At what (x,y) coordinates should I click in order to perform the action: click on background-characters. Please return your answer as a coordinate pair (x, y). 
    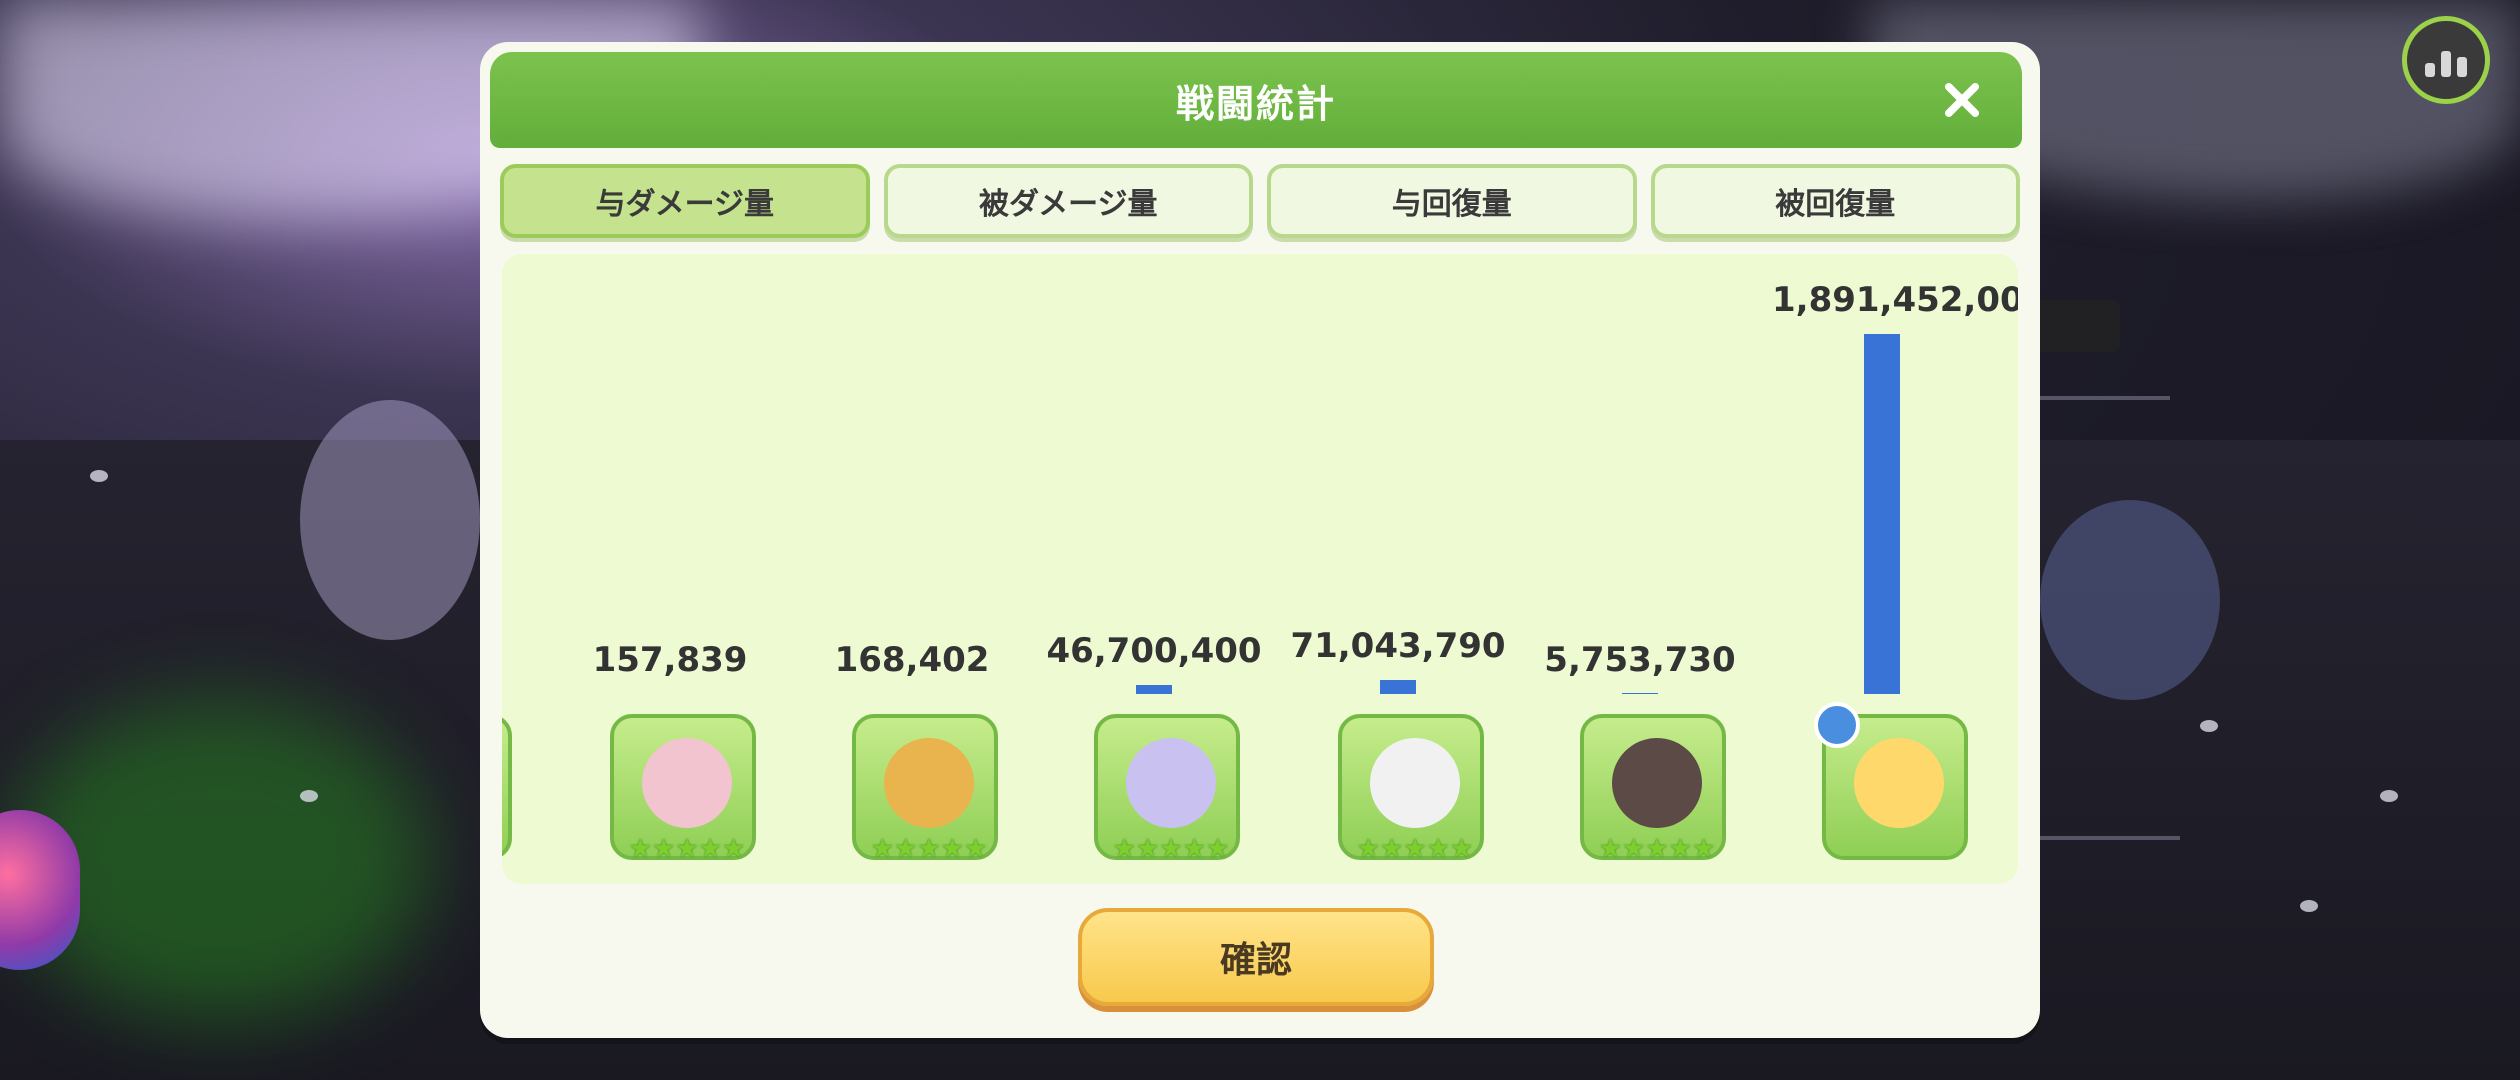
    Looking at the image, I should click on (390, 520).